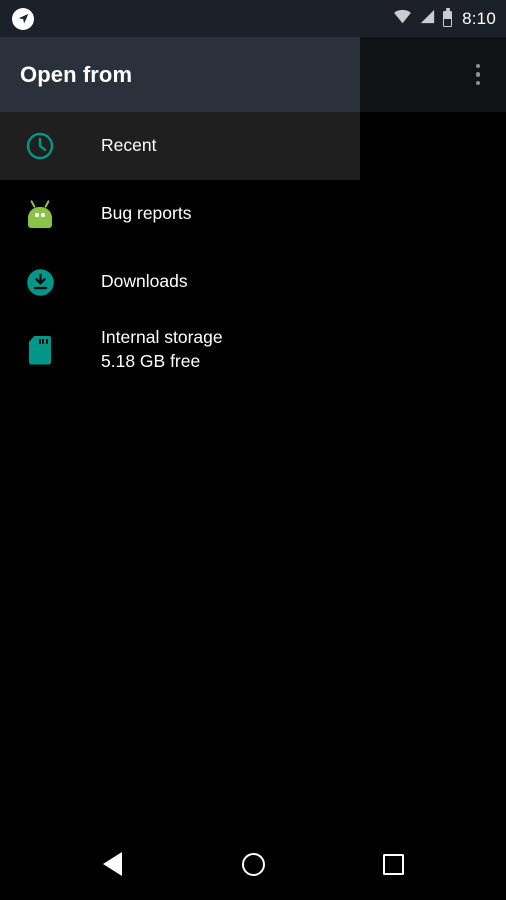 This screenshot has height=900, width=506. What do you see at coordinates (402, 19) in the screenshot?
I see `wifi-icon` at bounding box center [402, 19].